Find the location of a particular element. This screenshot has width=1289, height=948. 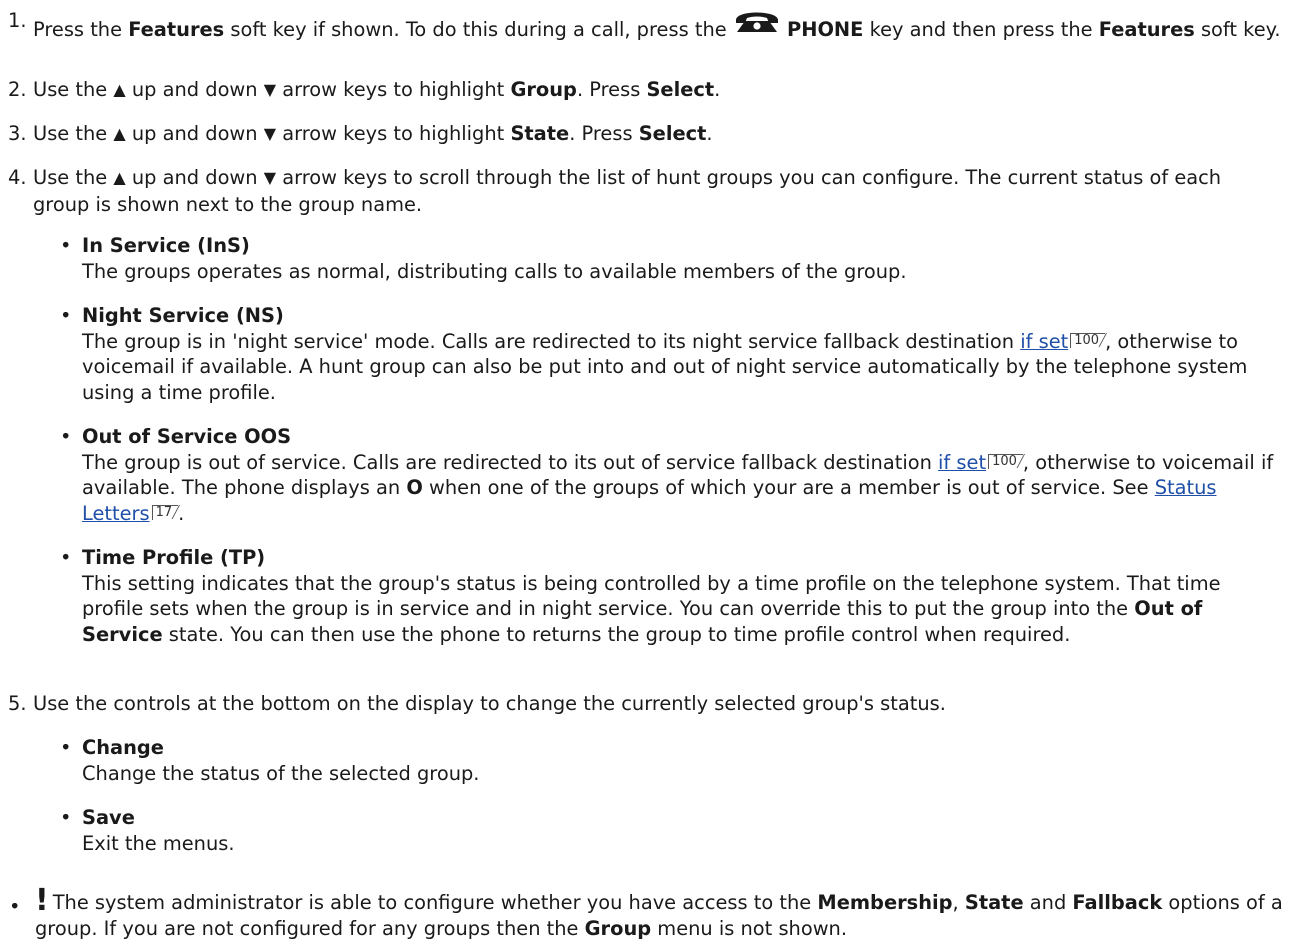

status-option: • Save Exit the menus. is located at coordinates (644, 830).